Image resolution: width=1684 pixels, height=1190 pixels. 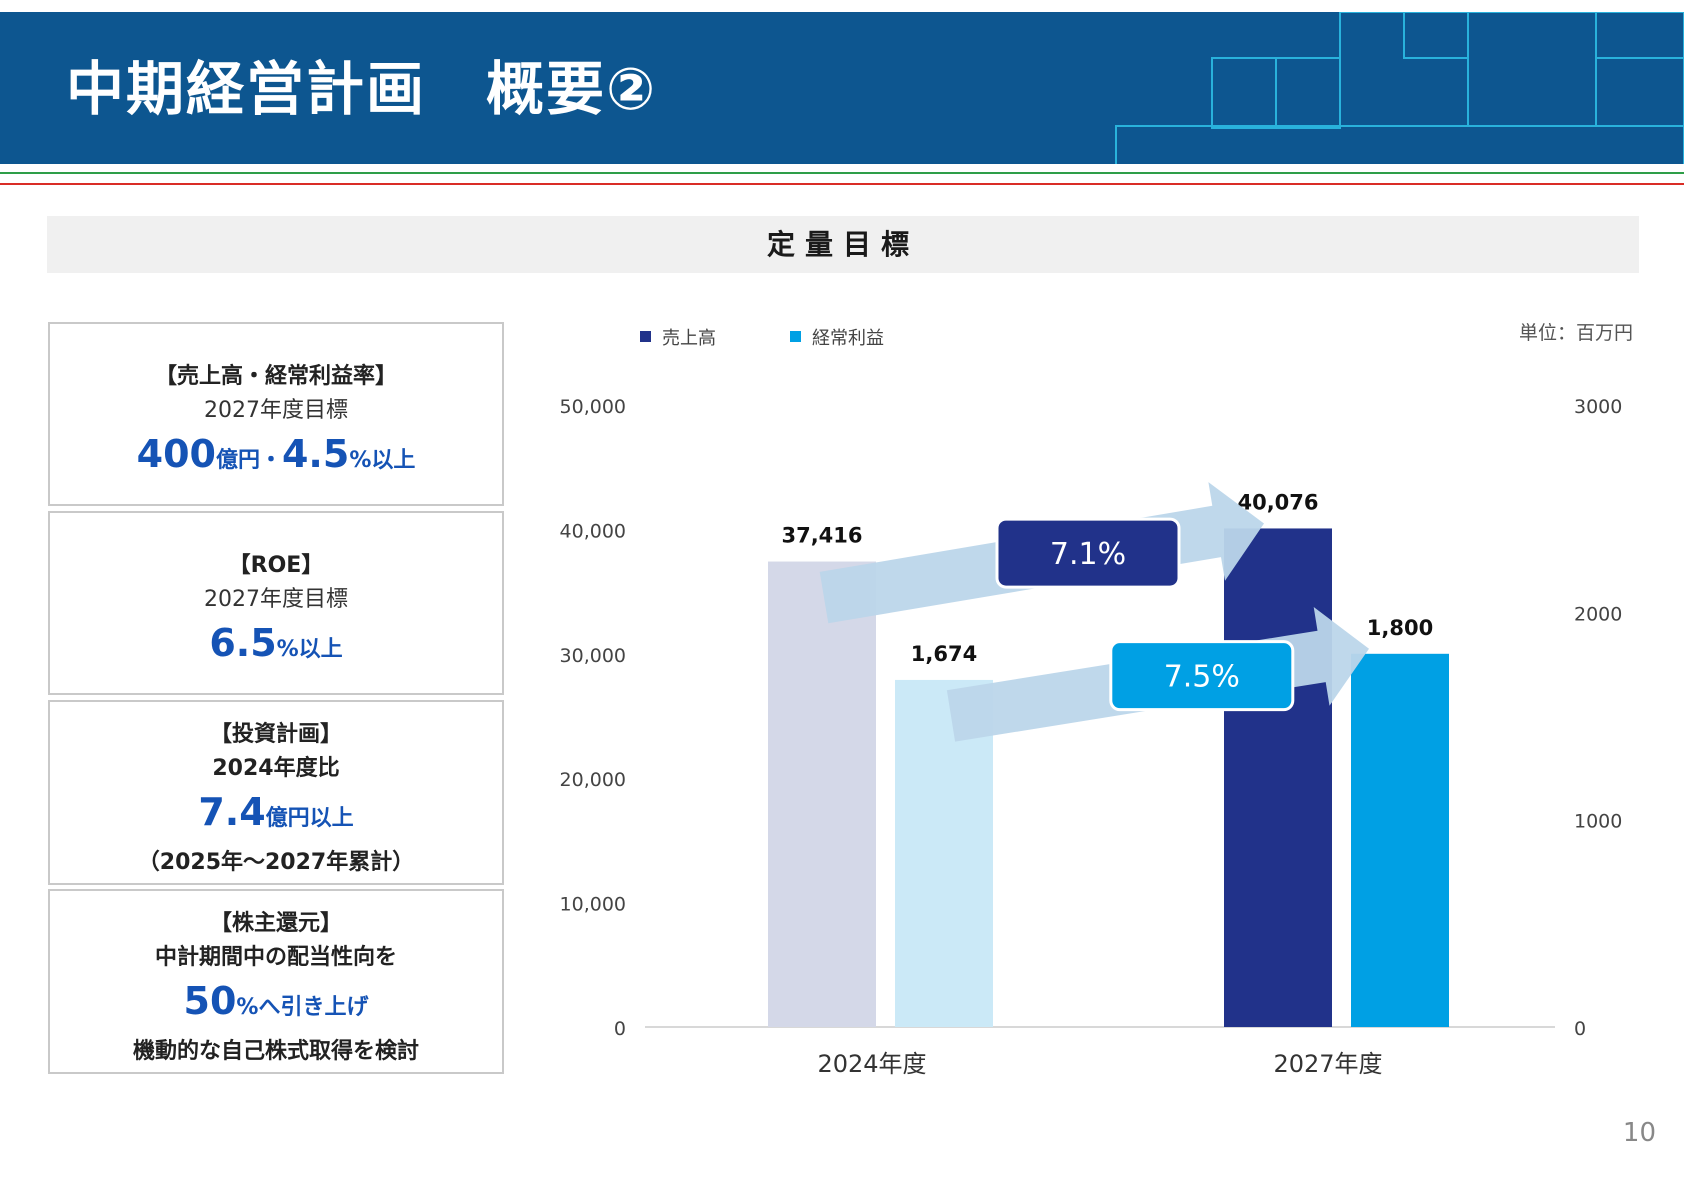 I want to click on y-left-tick-label: 40,000, so click(x=593, y=531).